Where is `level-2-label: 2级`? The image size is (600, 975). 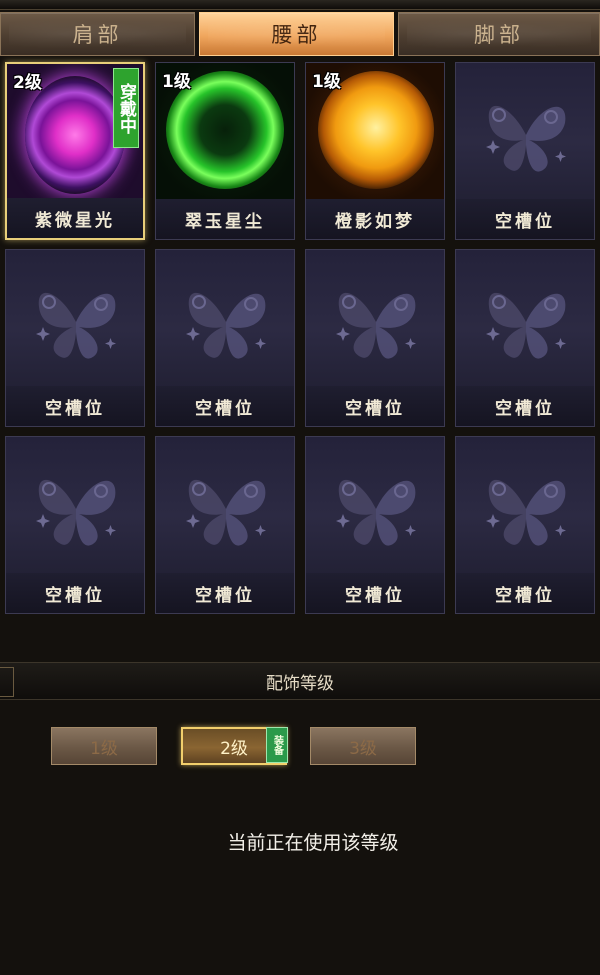 level-2-label: 2级 is located at coordinates (234, 748).